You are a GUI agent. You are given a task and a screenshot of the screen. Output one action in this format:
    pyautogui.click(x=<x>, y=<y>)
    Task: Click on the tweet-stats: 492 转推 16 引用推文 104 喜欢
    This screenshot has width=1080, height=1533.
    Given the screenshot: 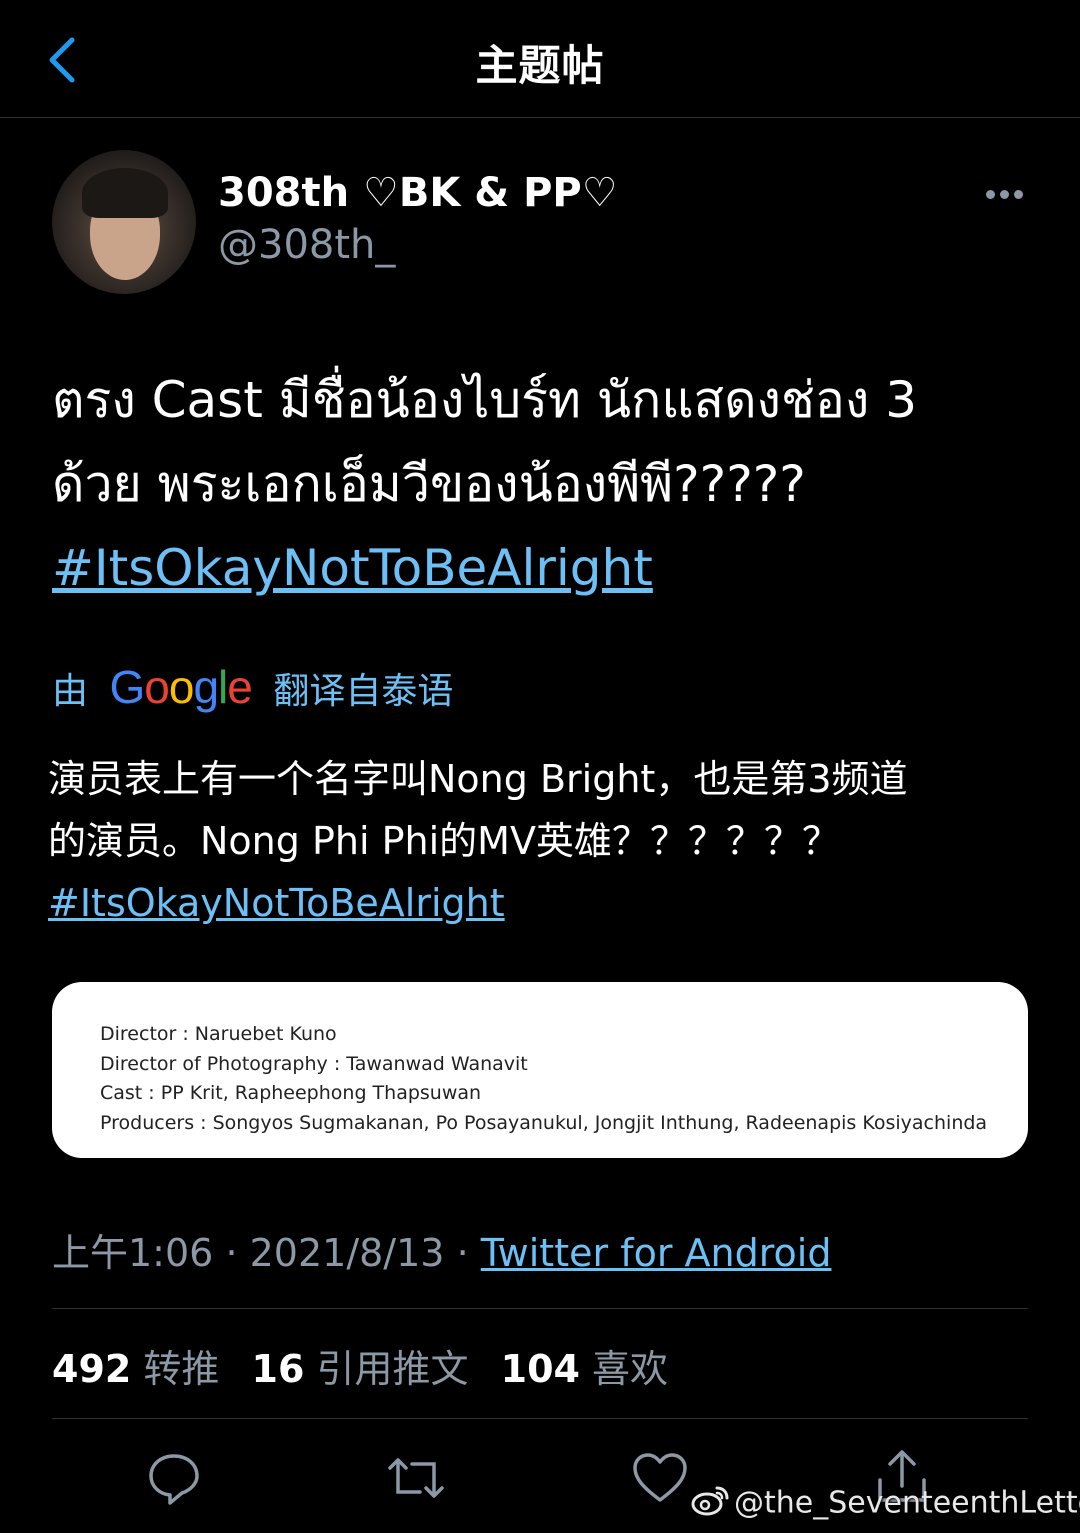 What is the action you would take?
    pyautogui.click(x=370, y=1365)
    